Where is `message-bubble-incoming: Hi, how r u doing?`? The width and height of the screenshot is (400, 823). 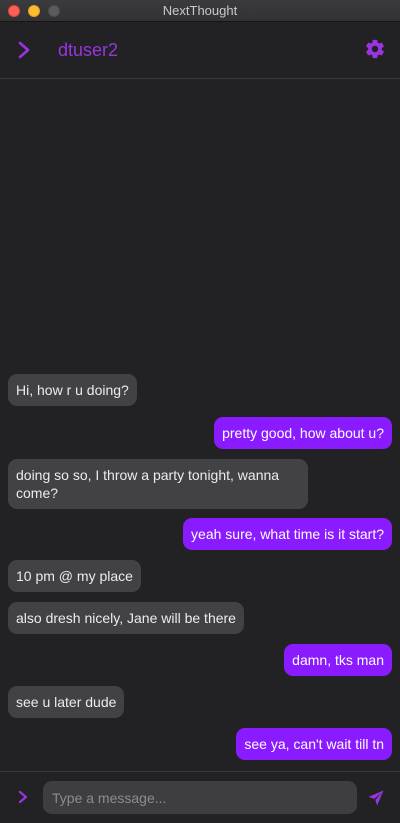 message-bubble-incoming: Hi, how r u doing? is located at coordinates (72, 390).